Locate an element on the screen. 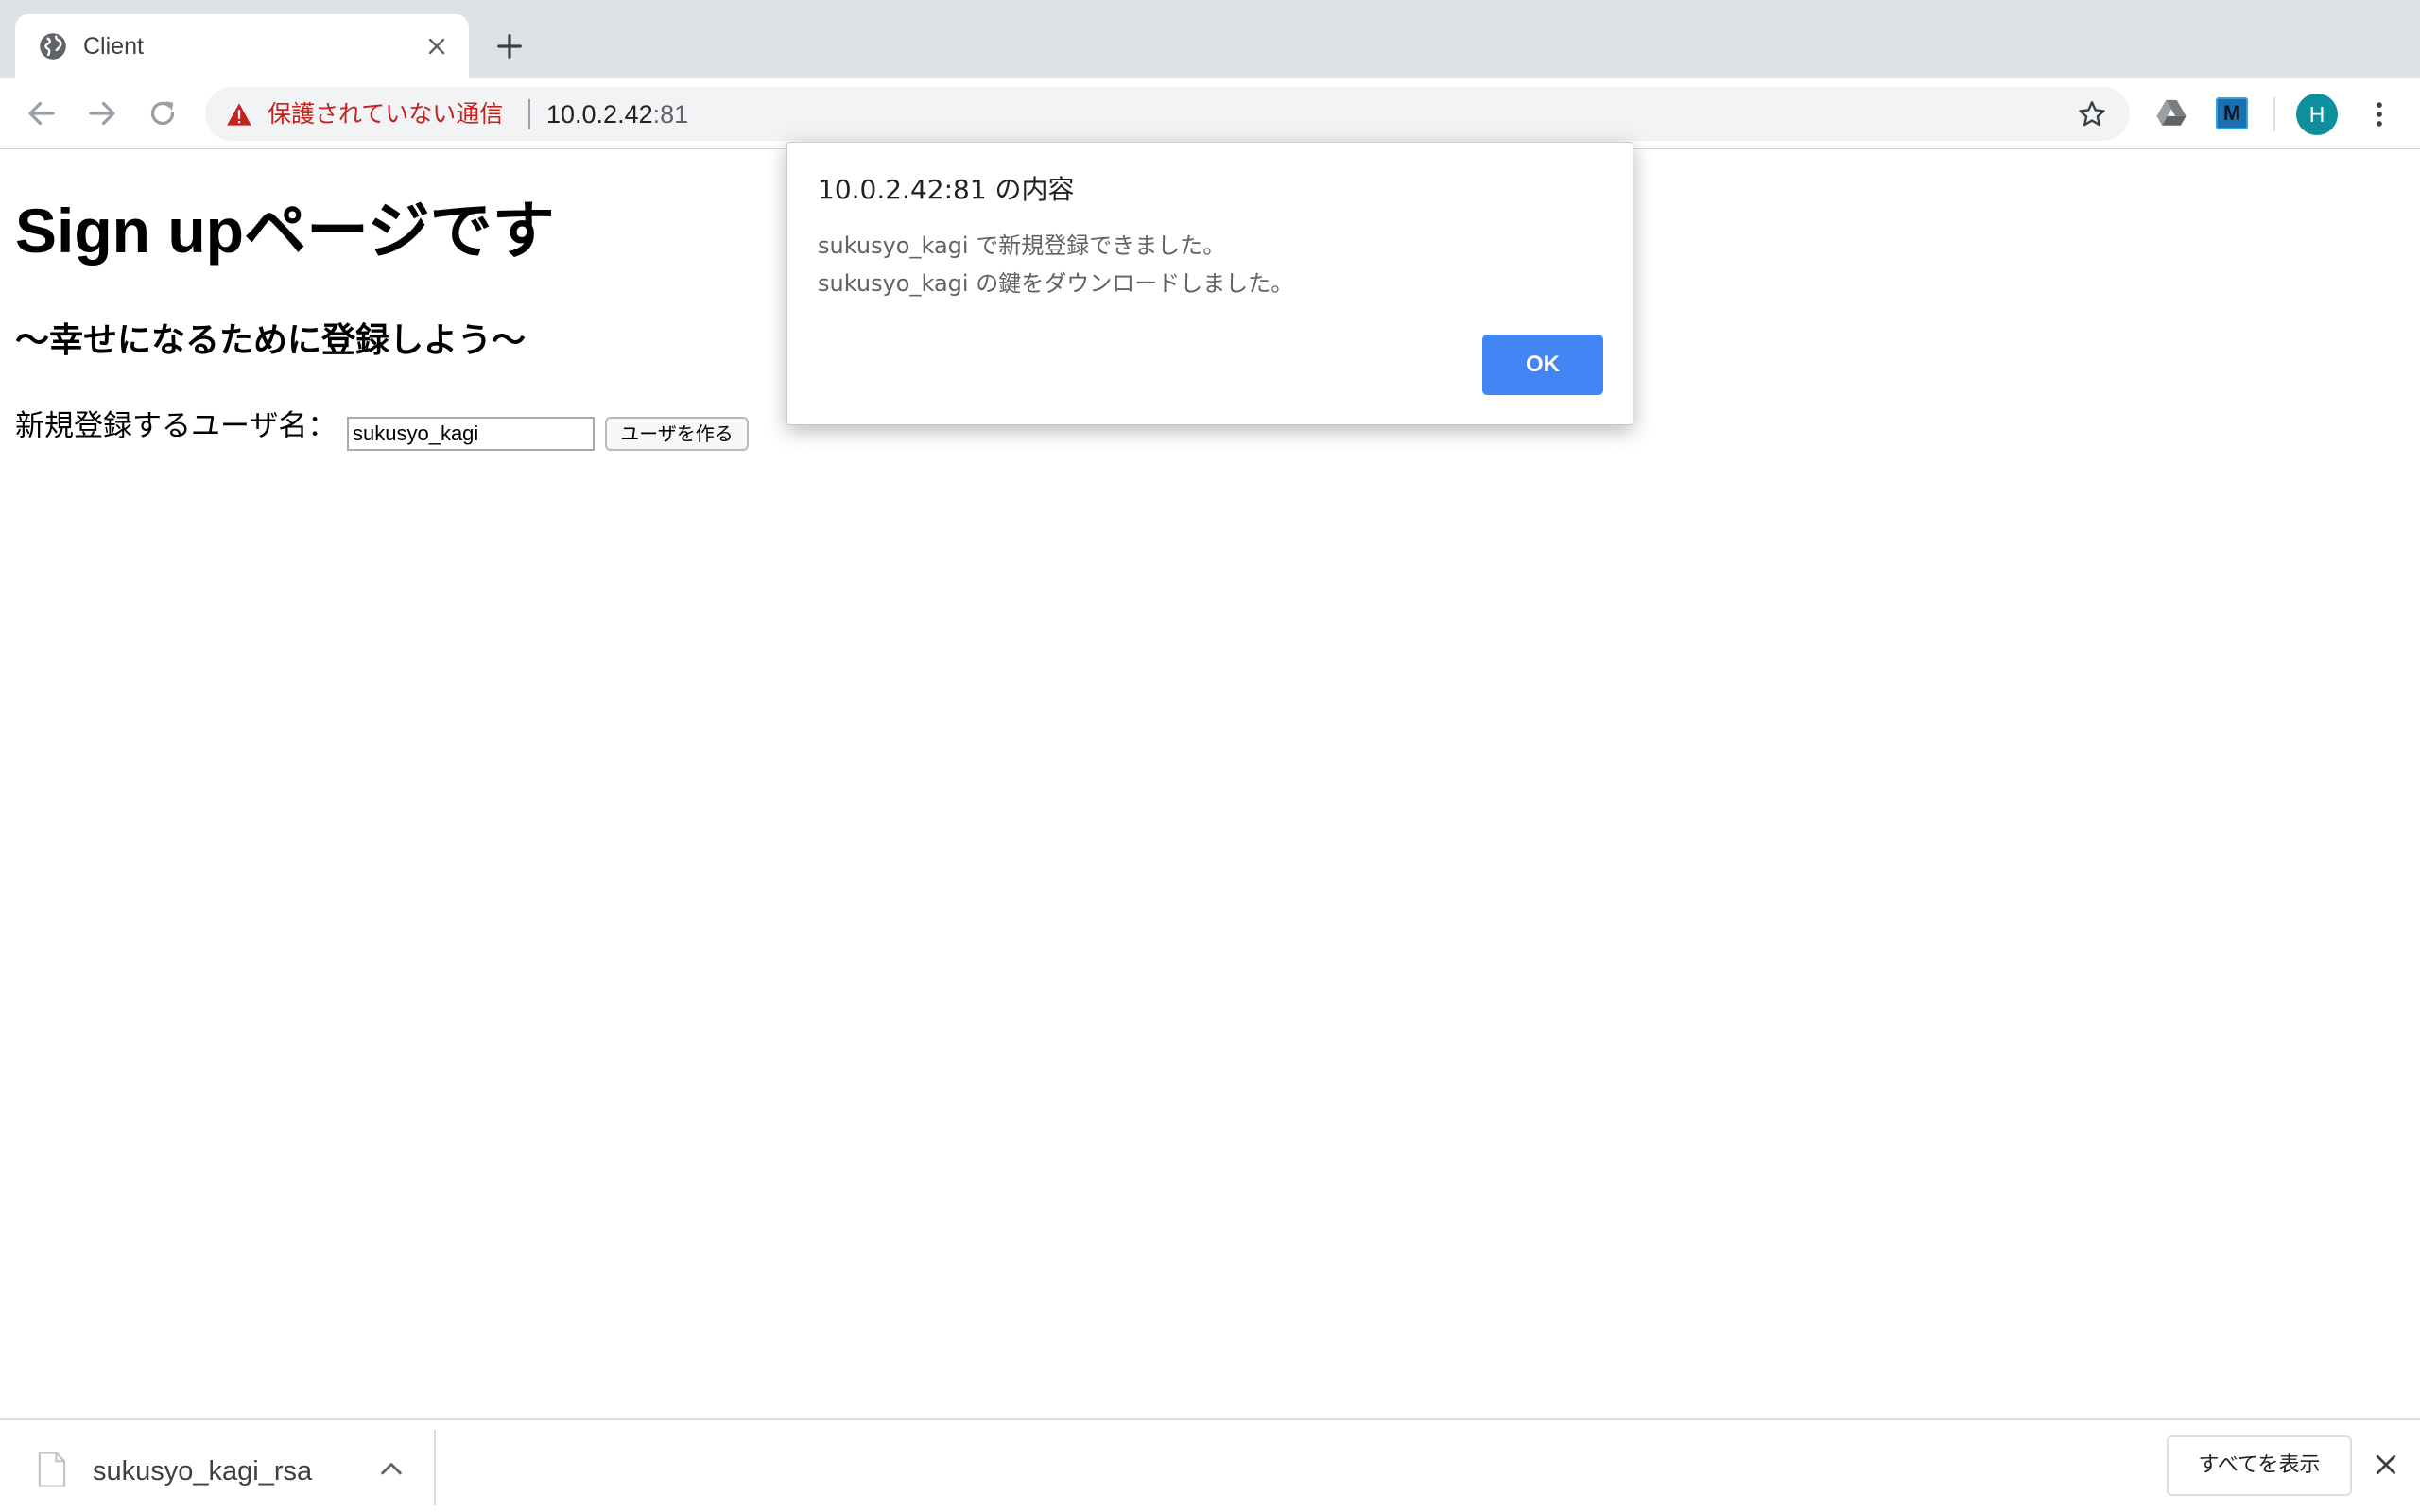 This screenshot has height=1512, width=2420. download-file-name: sukusyo_kagi_rsa is located at coordinates (202, 1471).